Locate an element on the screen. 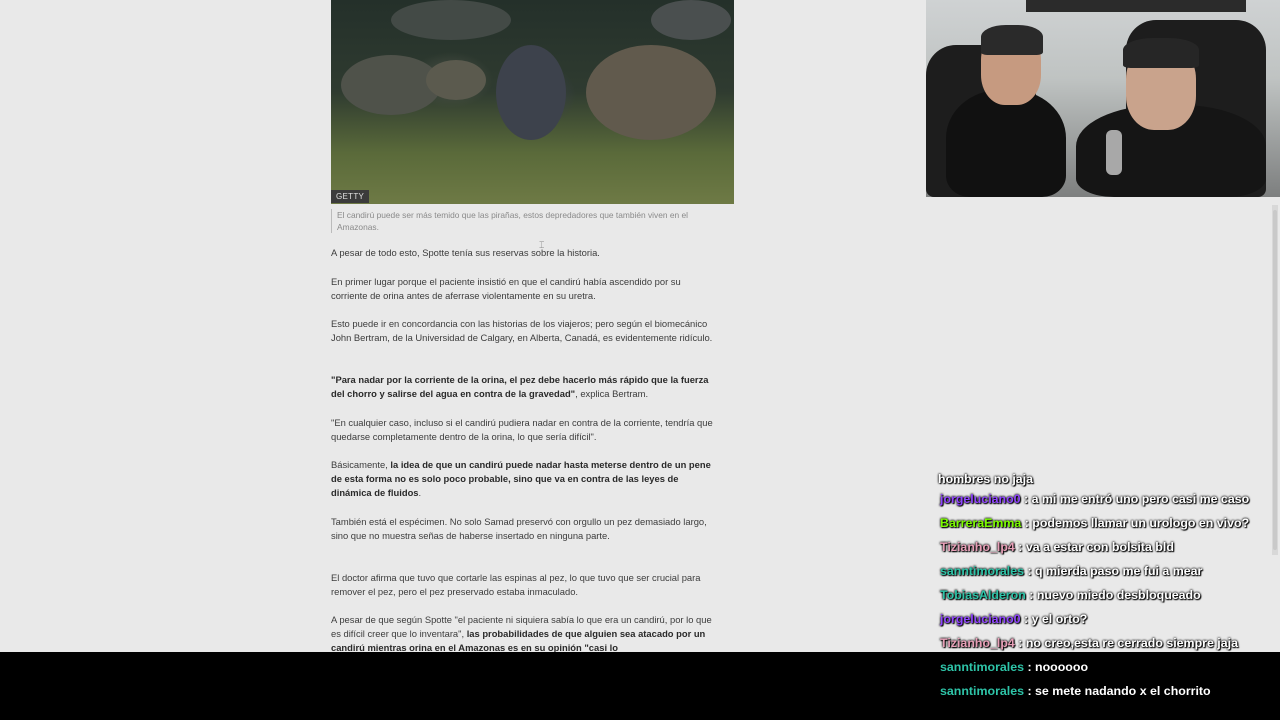  chat-message: sanntimorales : noooooo is located at coordinates (1101, 667).